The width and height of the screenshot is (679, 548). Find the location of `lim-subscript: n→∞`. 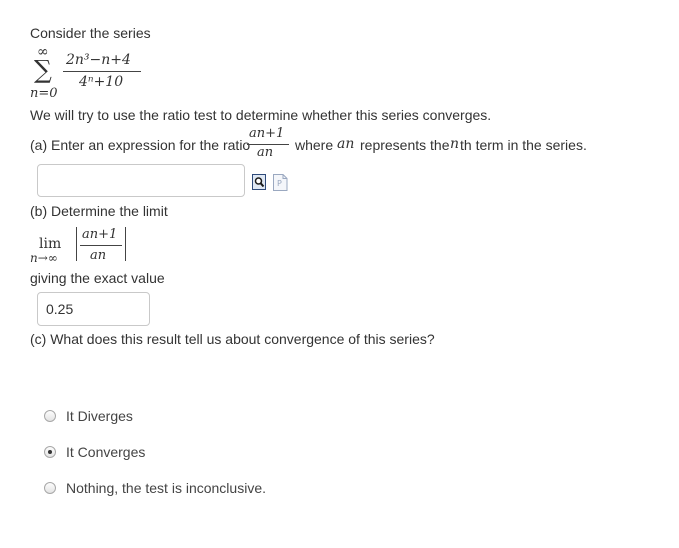

lim-subscript: n→∞ is located at coordinates (44, 258).